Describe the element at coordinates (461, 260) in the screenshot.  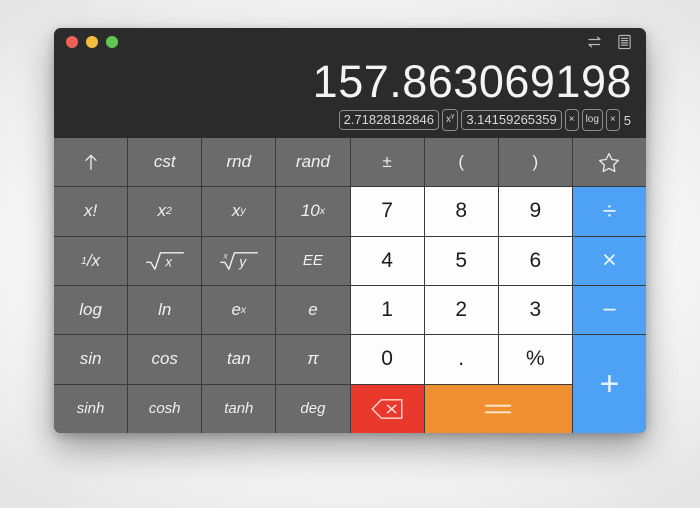
I see `key-5: 5` at that location.